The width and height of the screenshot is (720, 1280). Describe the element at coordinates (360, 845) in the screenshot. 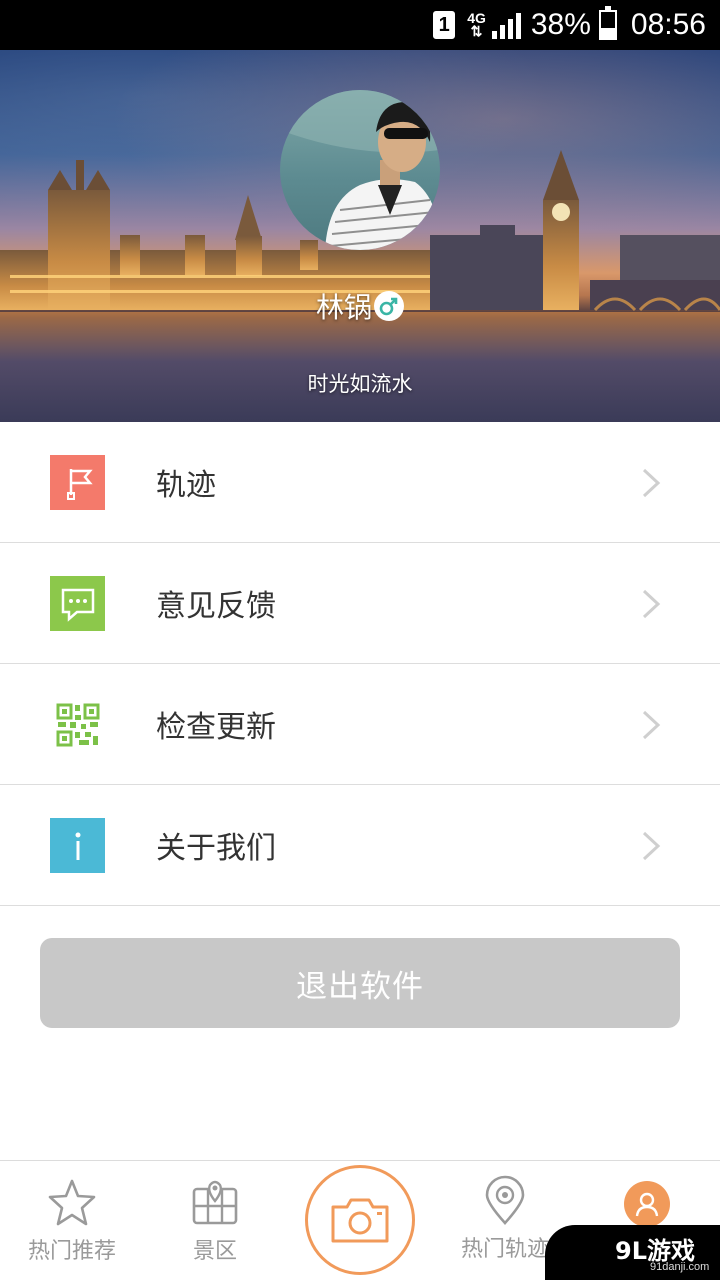

I see `menu-item-about: 关于我们` at that location.